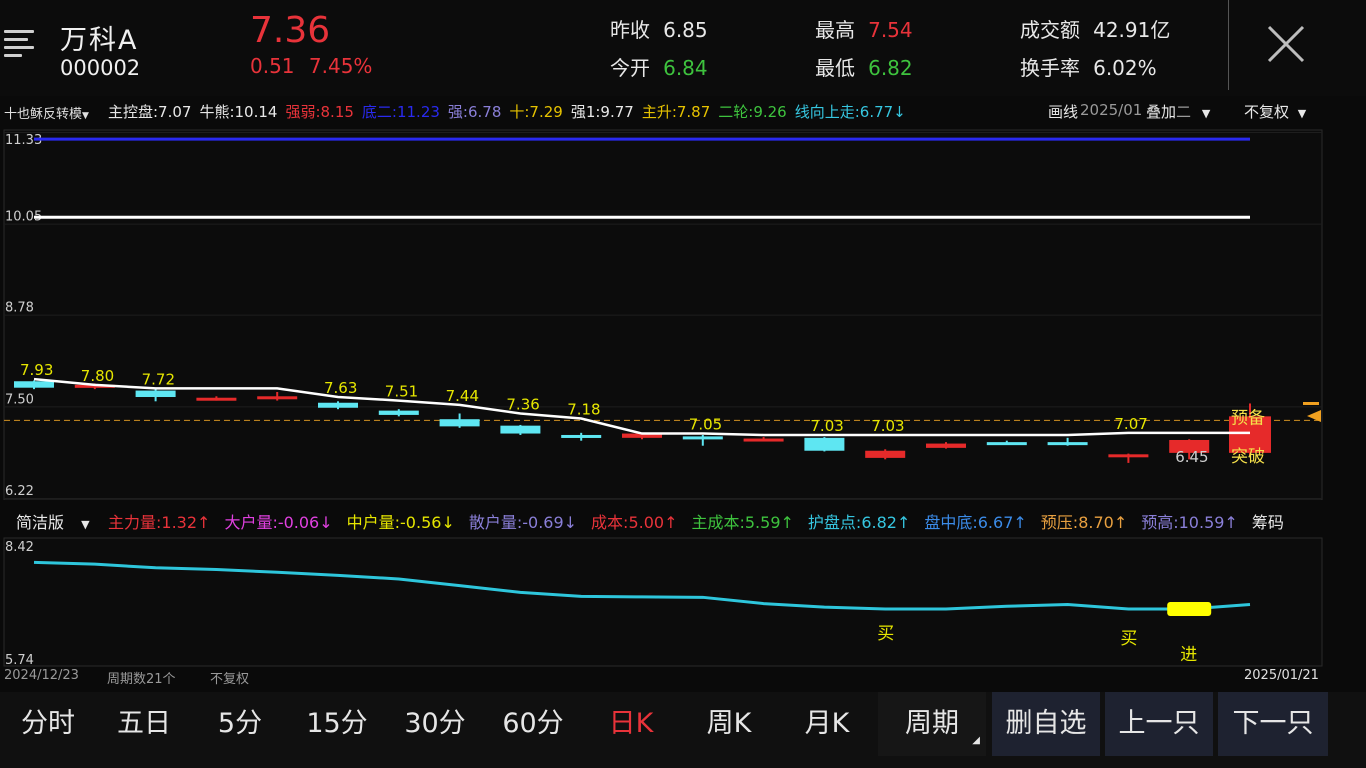 The height and width of the screenshot is (768, 1366). Describe the element at coordinates (19, 491) in the screenshot. I see `y-axis-label: 6.22` at that location.